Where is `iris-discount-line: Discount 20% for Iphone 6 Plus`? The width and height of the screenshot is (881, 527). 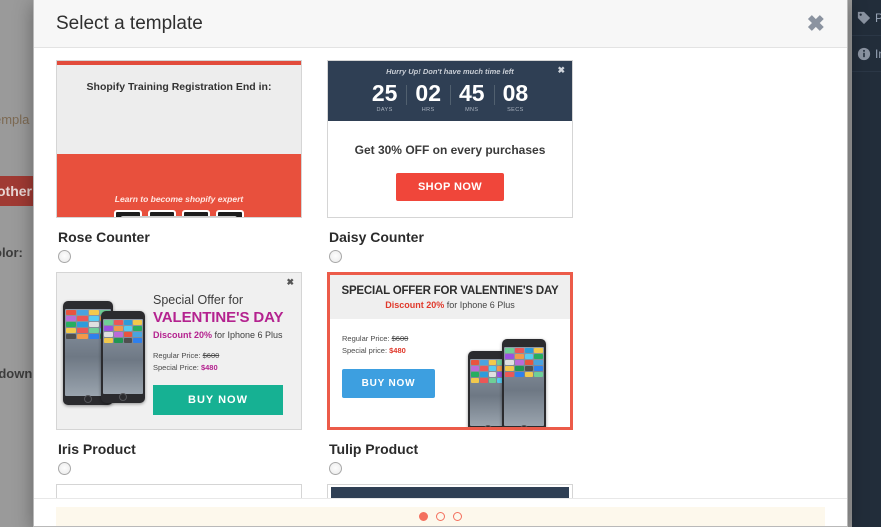 iris-discount-line: Discount 20% for Iphone 6 Plus is located at coordinates (222, 335).